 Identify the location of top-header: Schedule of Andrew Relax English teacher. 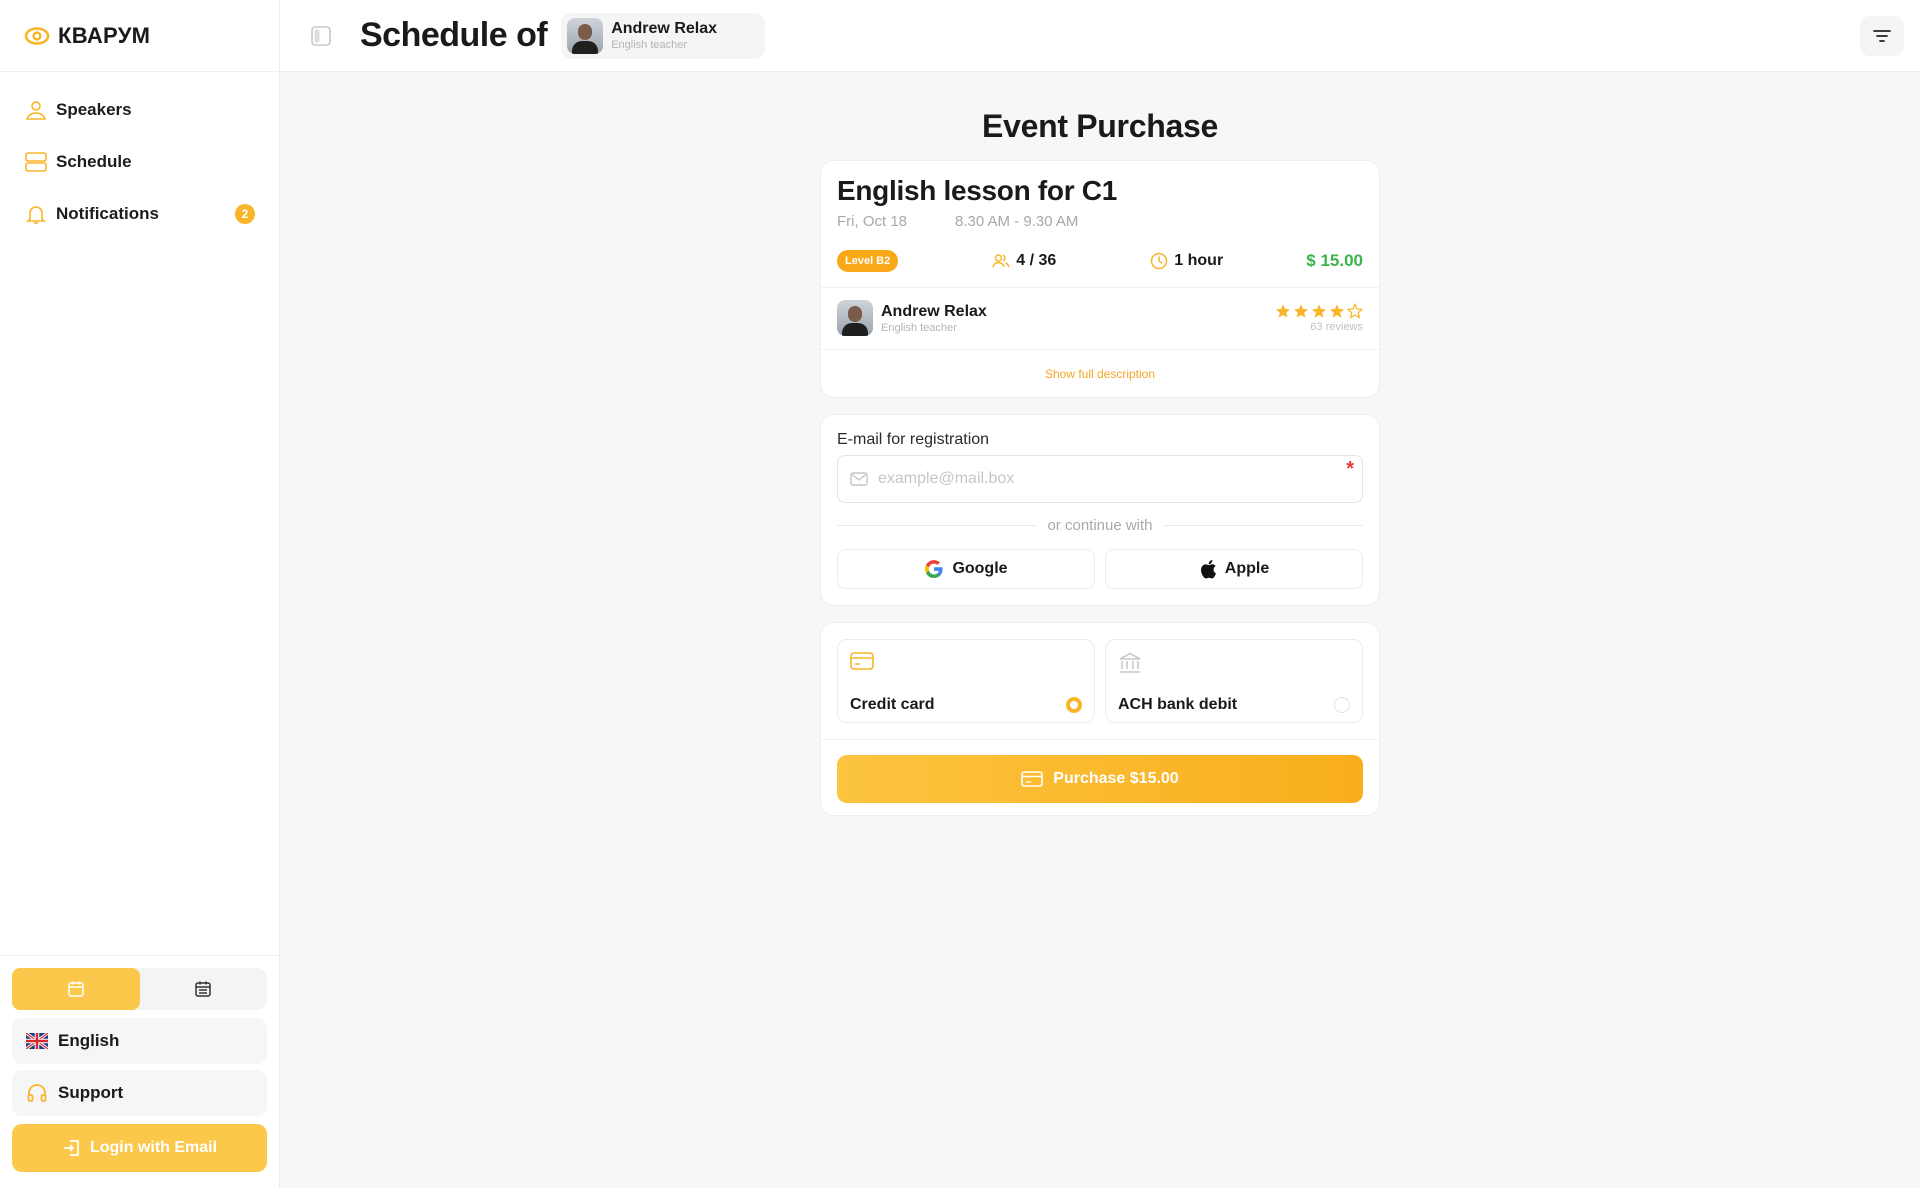
(1100, 36).